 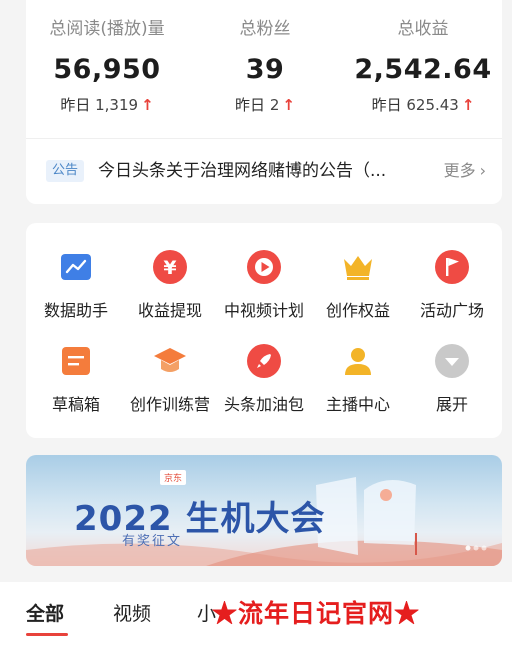 I want to click on tool-expand: 展开, so click(x=452, y=379).